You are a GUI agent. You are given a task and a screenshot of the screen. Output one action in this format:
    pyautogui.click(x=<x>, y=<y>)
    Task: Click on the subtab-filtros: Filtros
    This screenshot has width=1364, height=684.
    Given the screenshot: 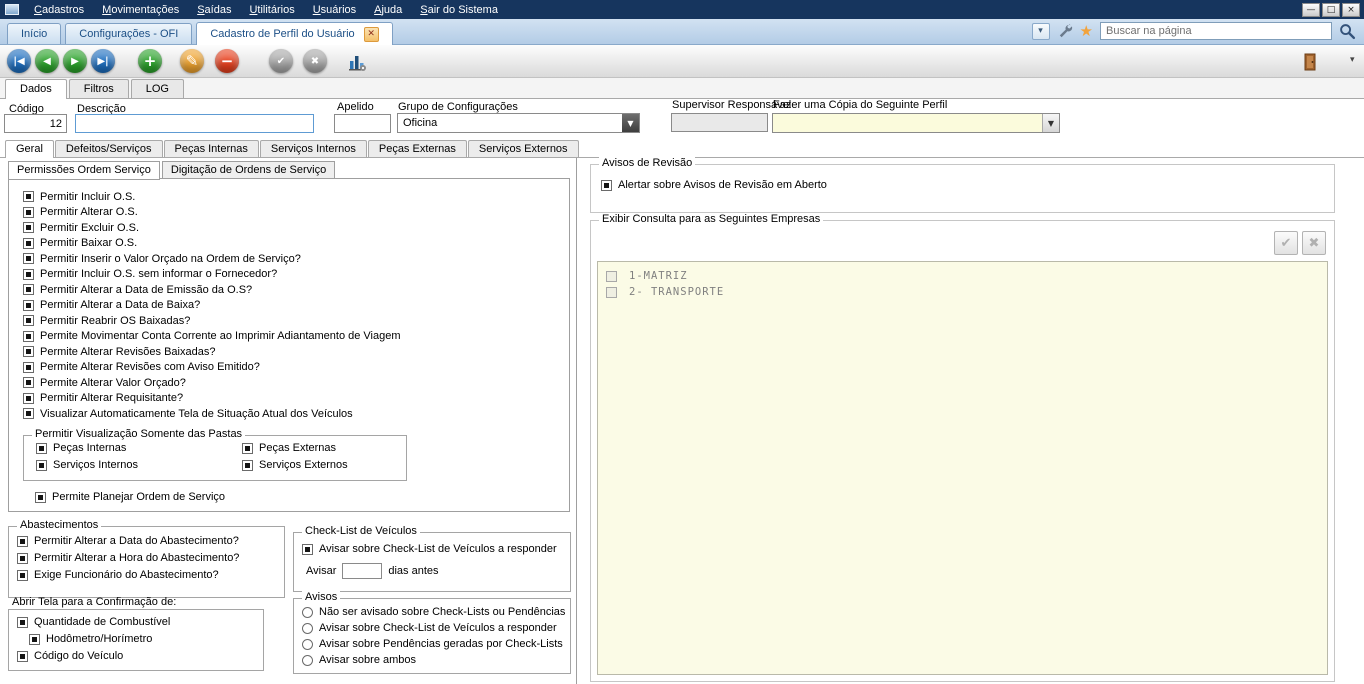 What is the action you would take?
    pyautogui.click(x=98, y=88)
    